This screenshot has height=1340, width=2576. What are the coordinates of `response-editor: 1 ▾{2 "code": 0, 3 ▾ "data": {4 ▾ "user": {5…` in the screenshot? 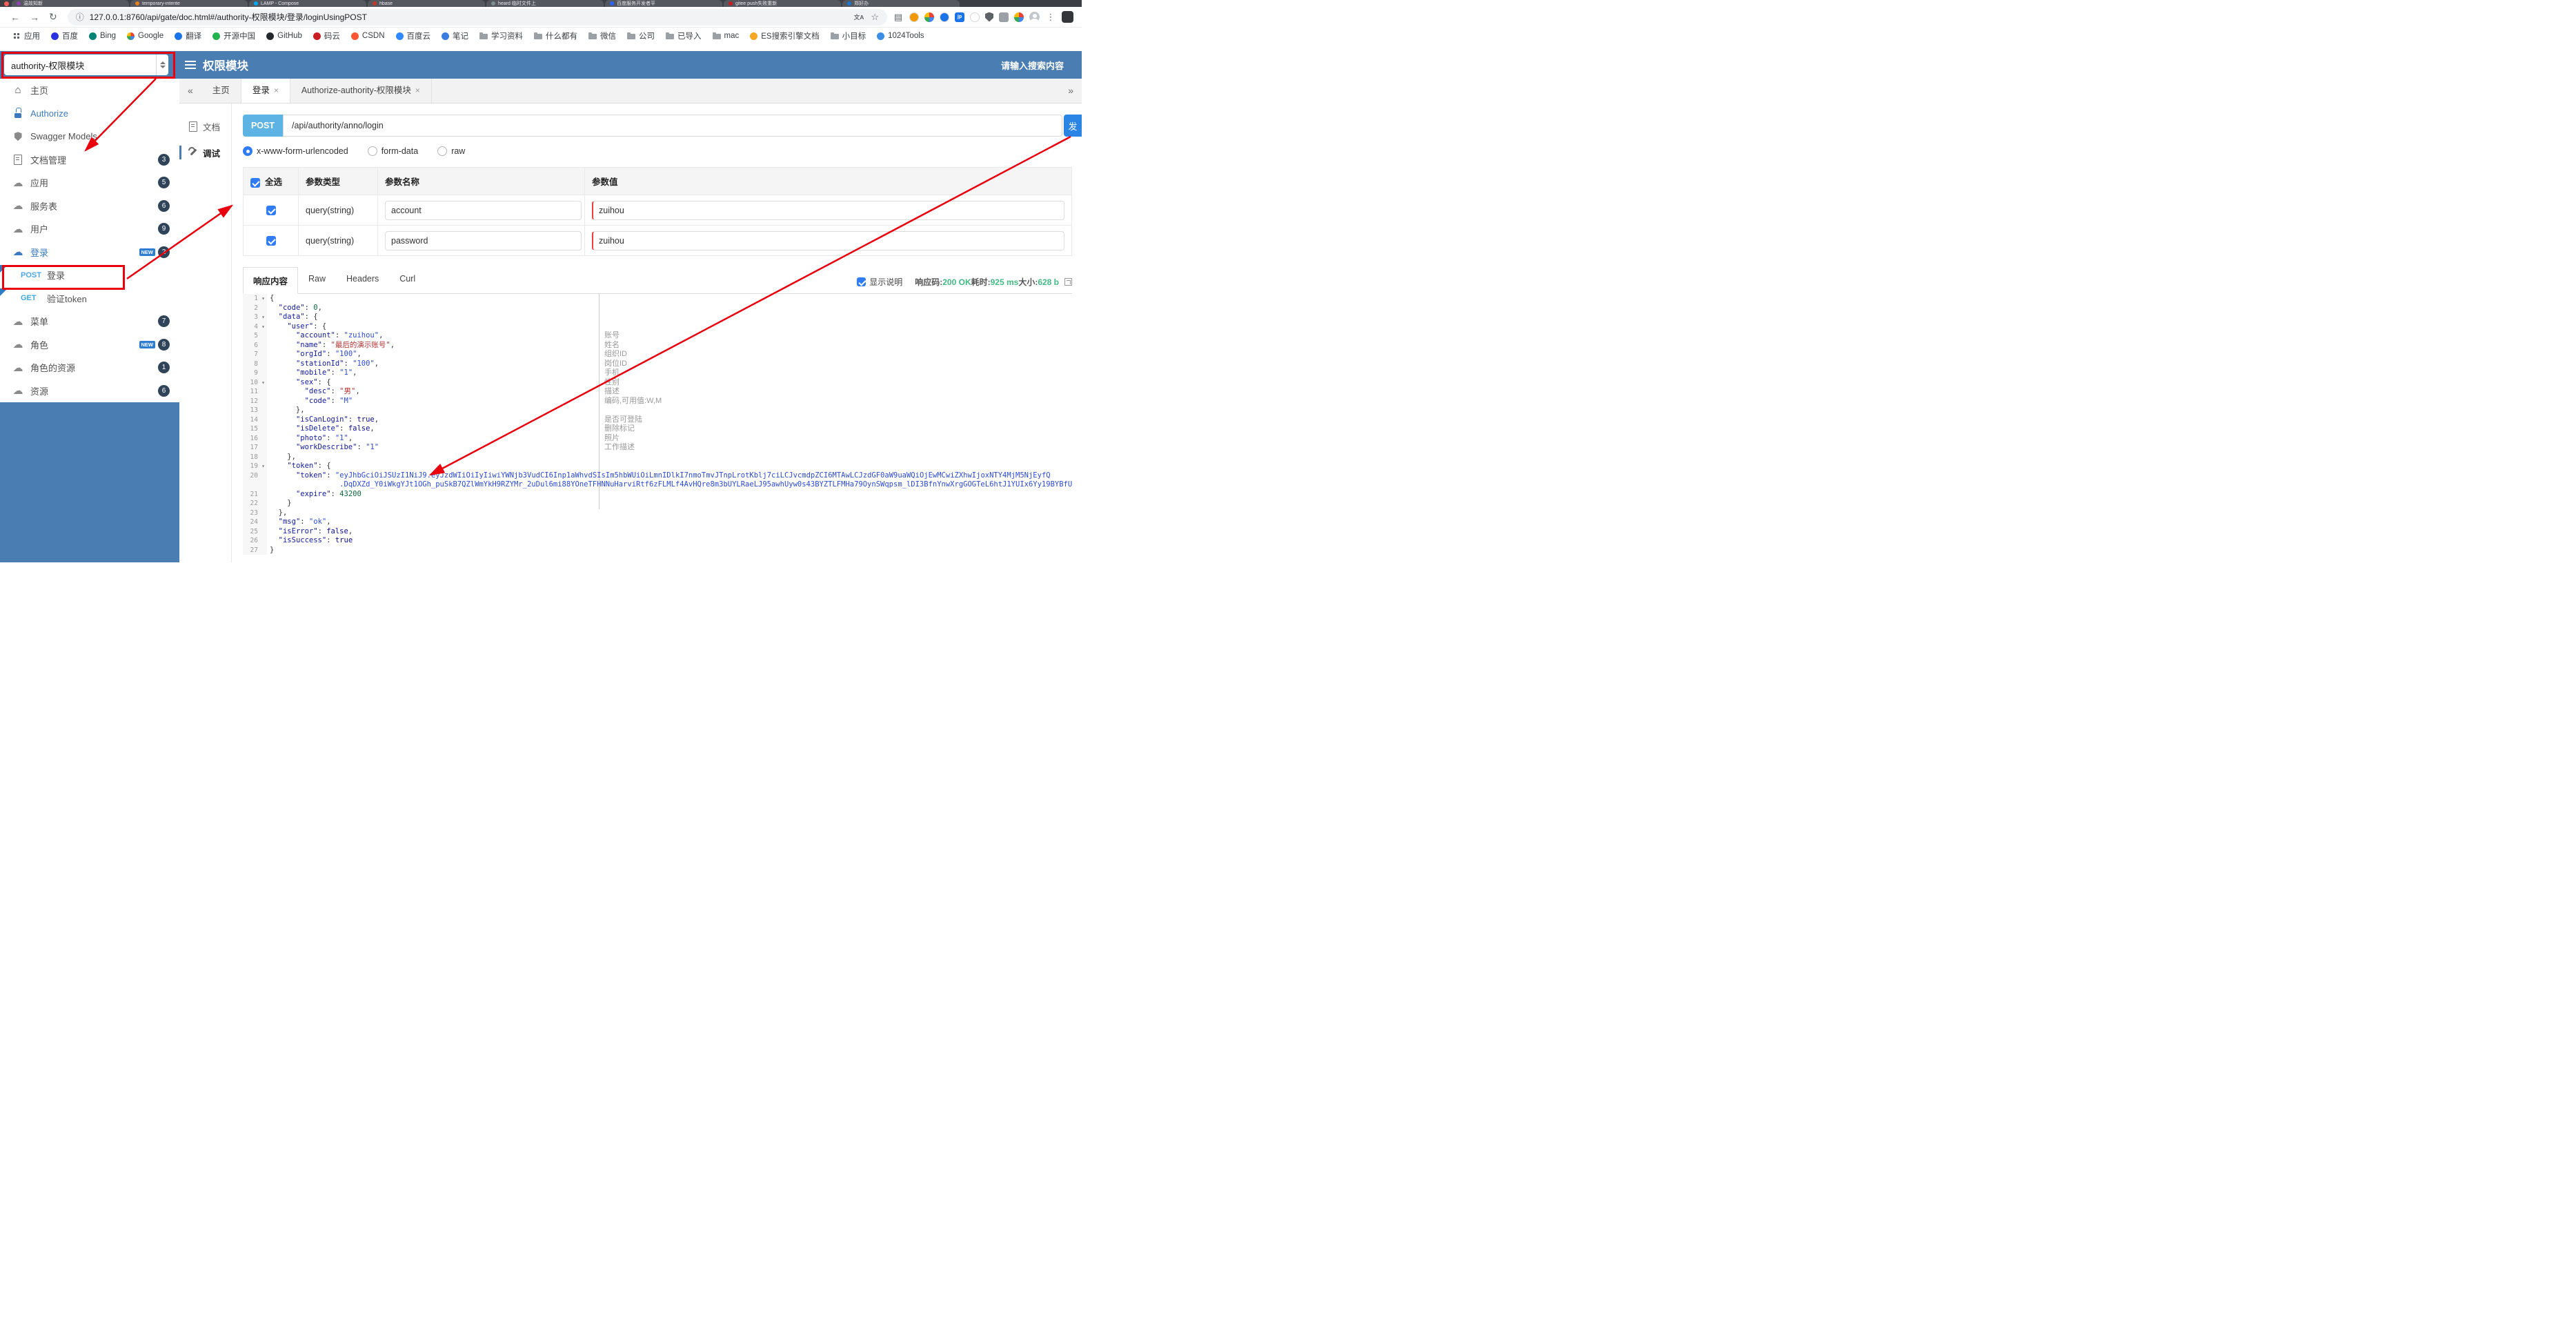 It's located at (657, 424).